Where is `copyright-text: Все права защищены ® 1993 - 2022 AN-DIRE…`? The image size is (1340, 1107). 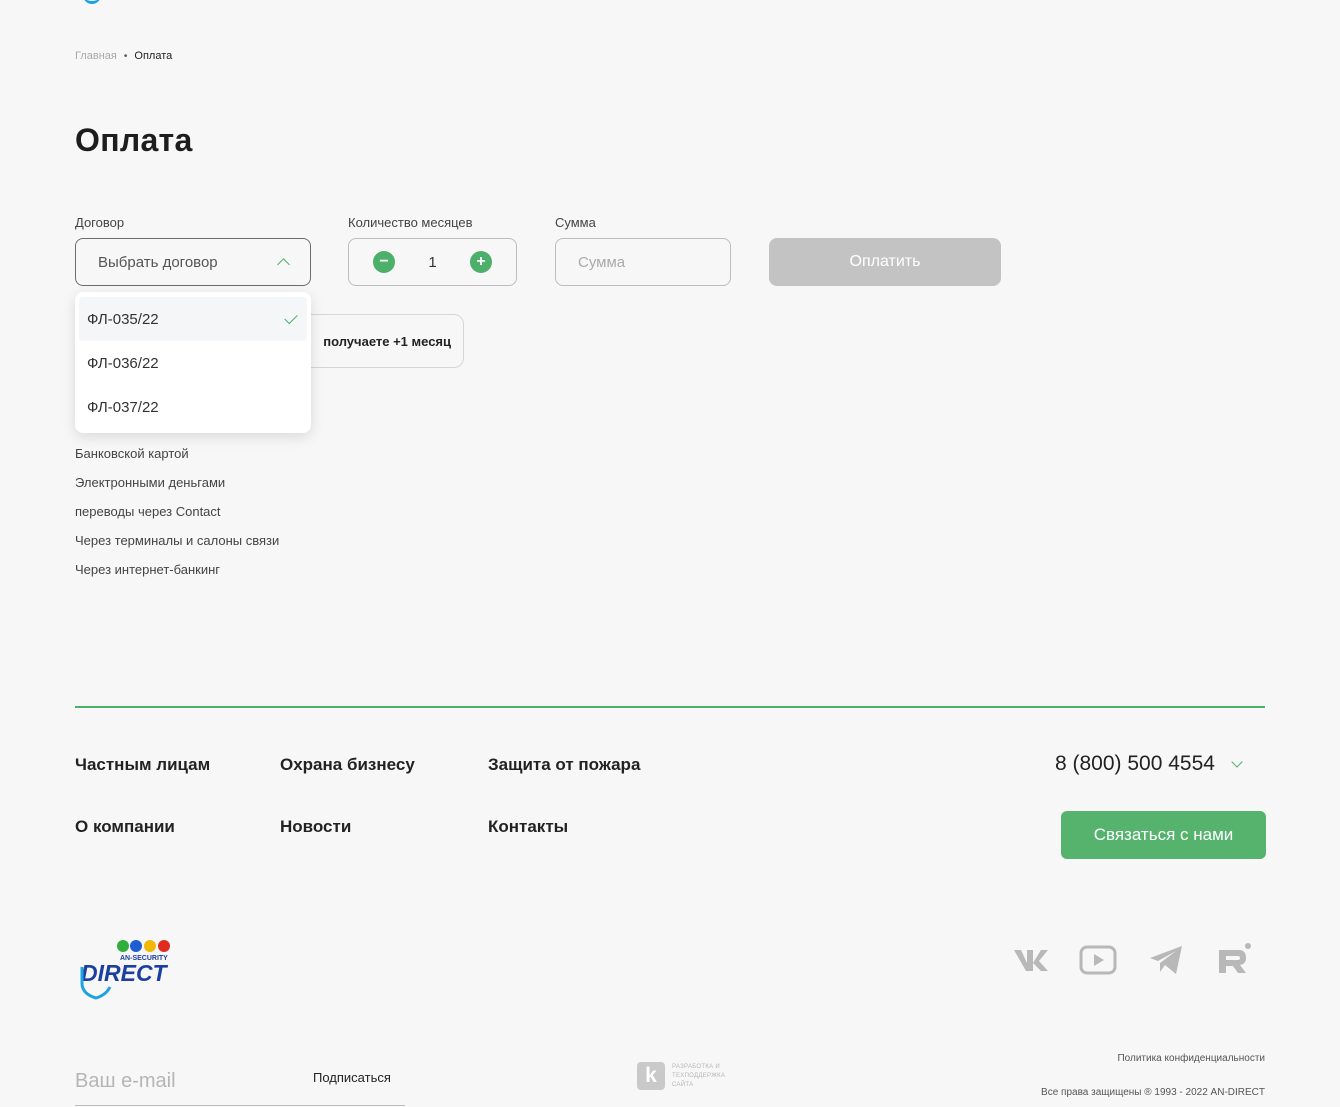 copyright-text: Все права защищены ® 1993 - 2022 AN-DIRE… is located at coordinates (1153, 1092).